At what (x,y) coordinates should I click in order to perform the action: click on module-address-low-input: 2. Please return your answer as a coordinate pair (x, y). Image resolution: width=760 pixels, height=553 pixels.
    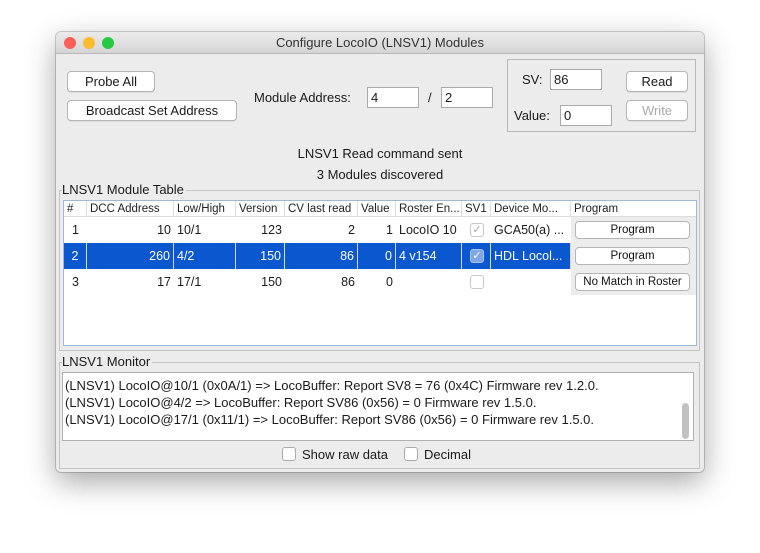
    Looking at the image, I should click on (467, 97).